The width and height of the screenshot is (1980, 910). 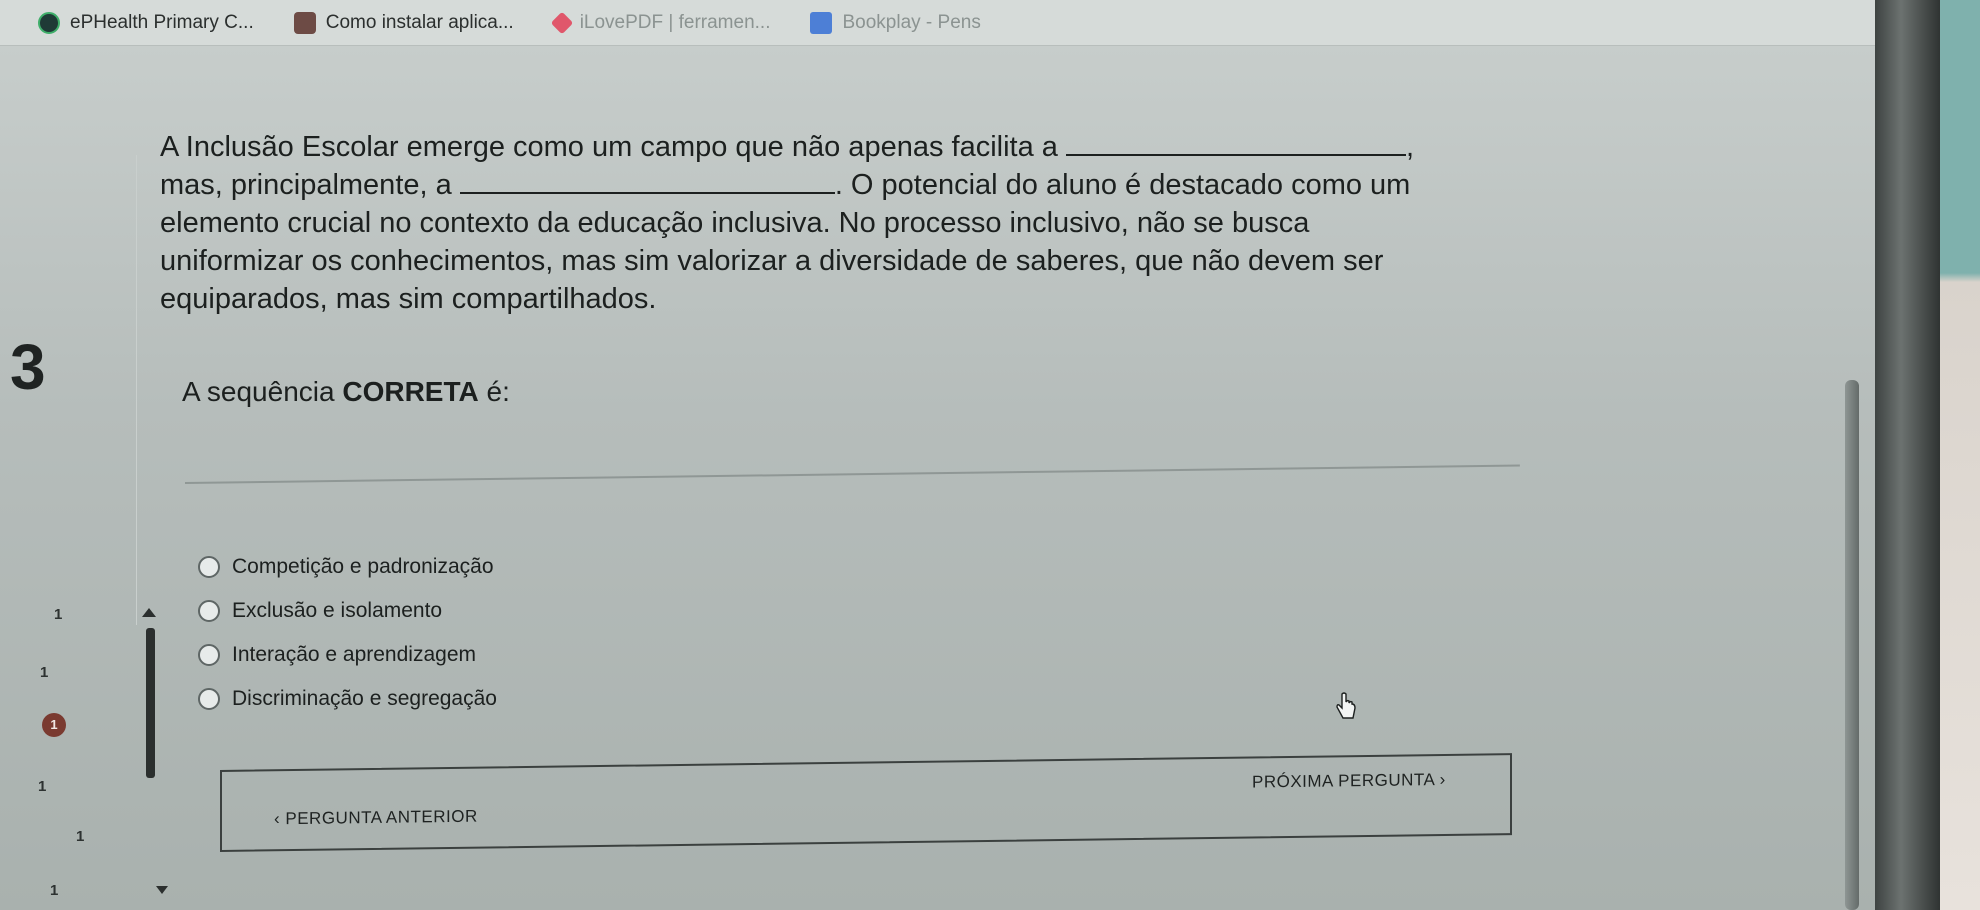 What do you see at coordinates (1960, 455) in the screenshot?
I see `background-outside-screen` at bounding box center [1960, 455].